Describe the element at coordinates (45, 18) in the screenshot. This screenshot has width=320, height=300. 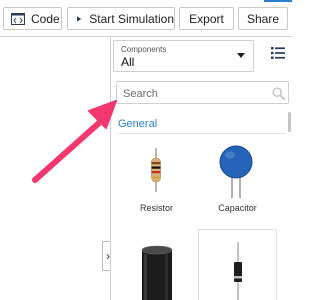
I see `code-label: Code` at that location.